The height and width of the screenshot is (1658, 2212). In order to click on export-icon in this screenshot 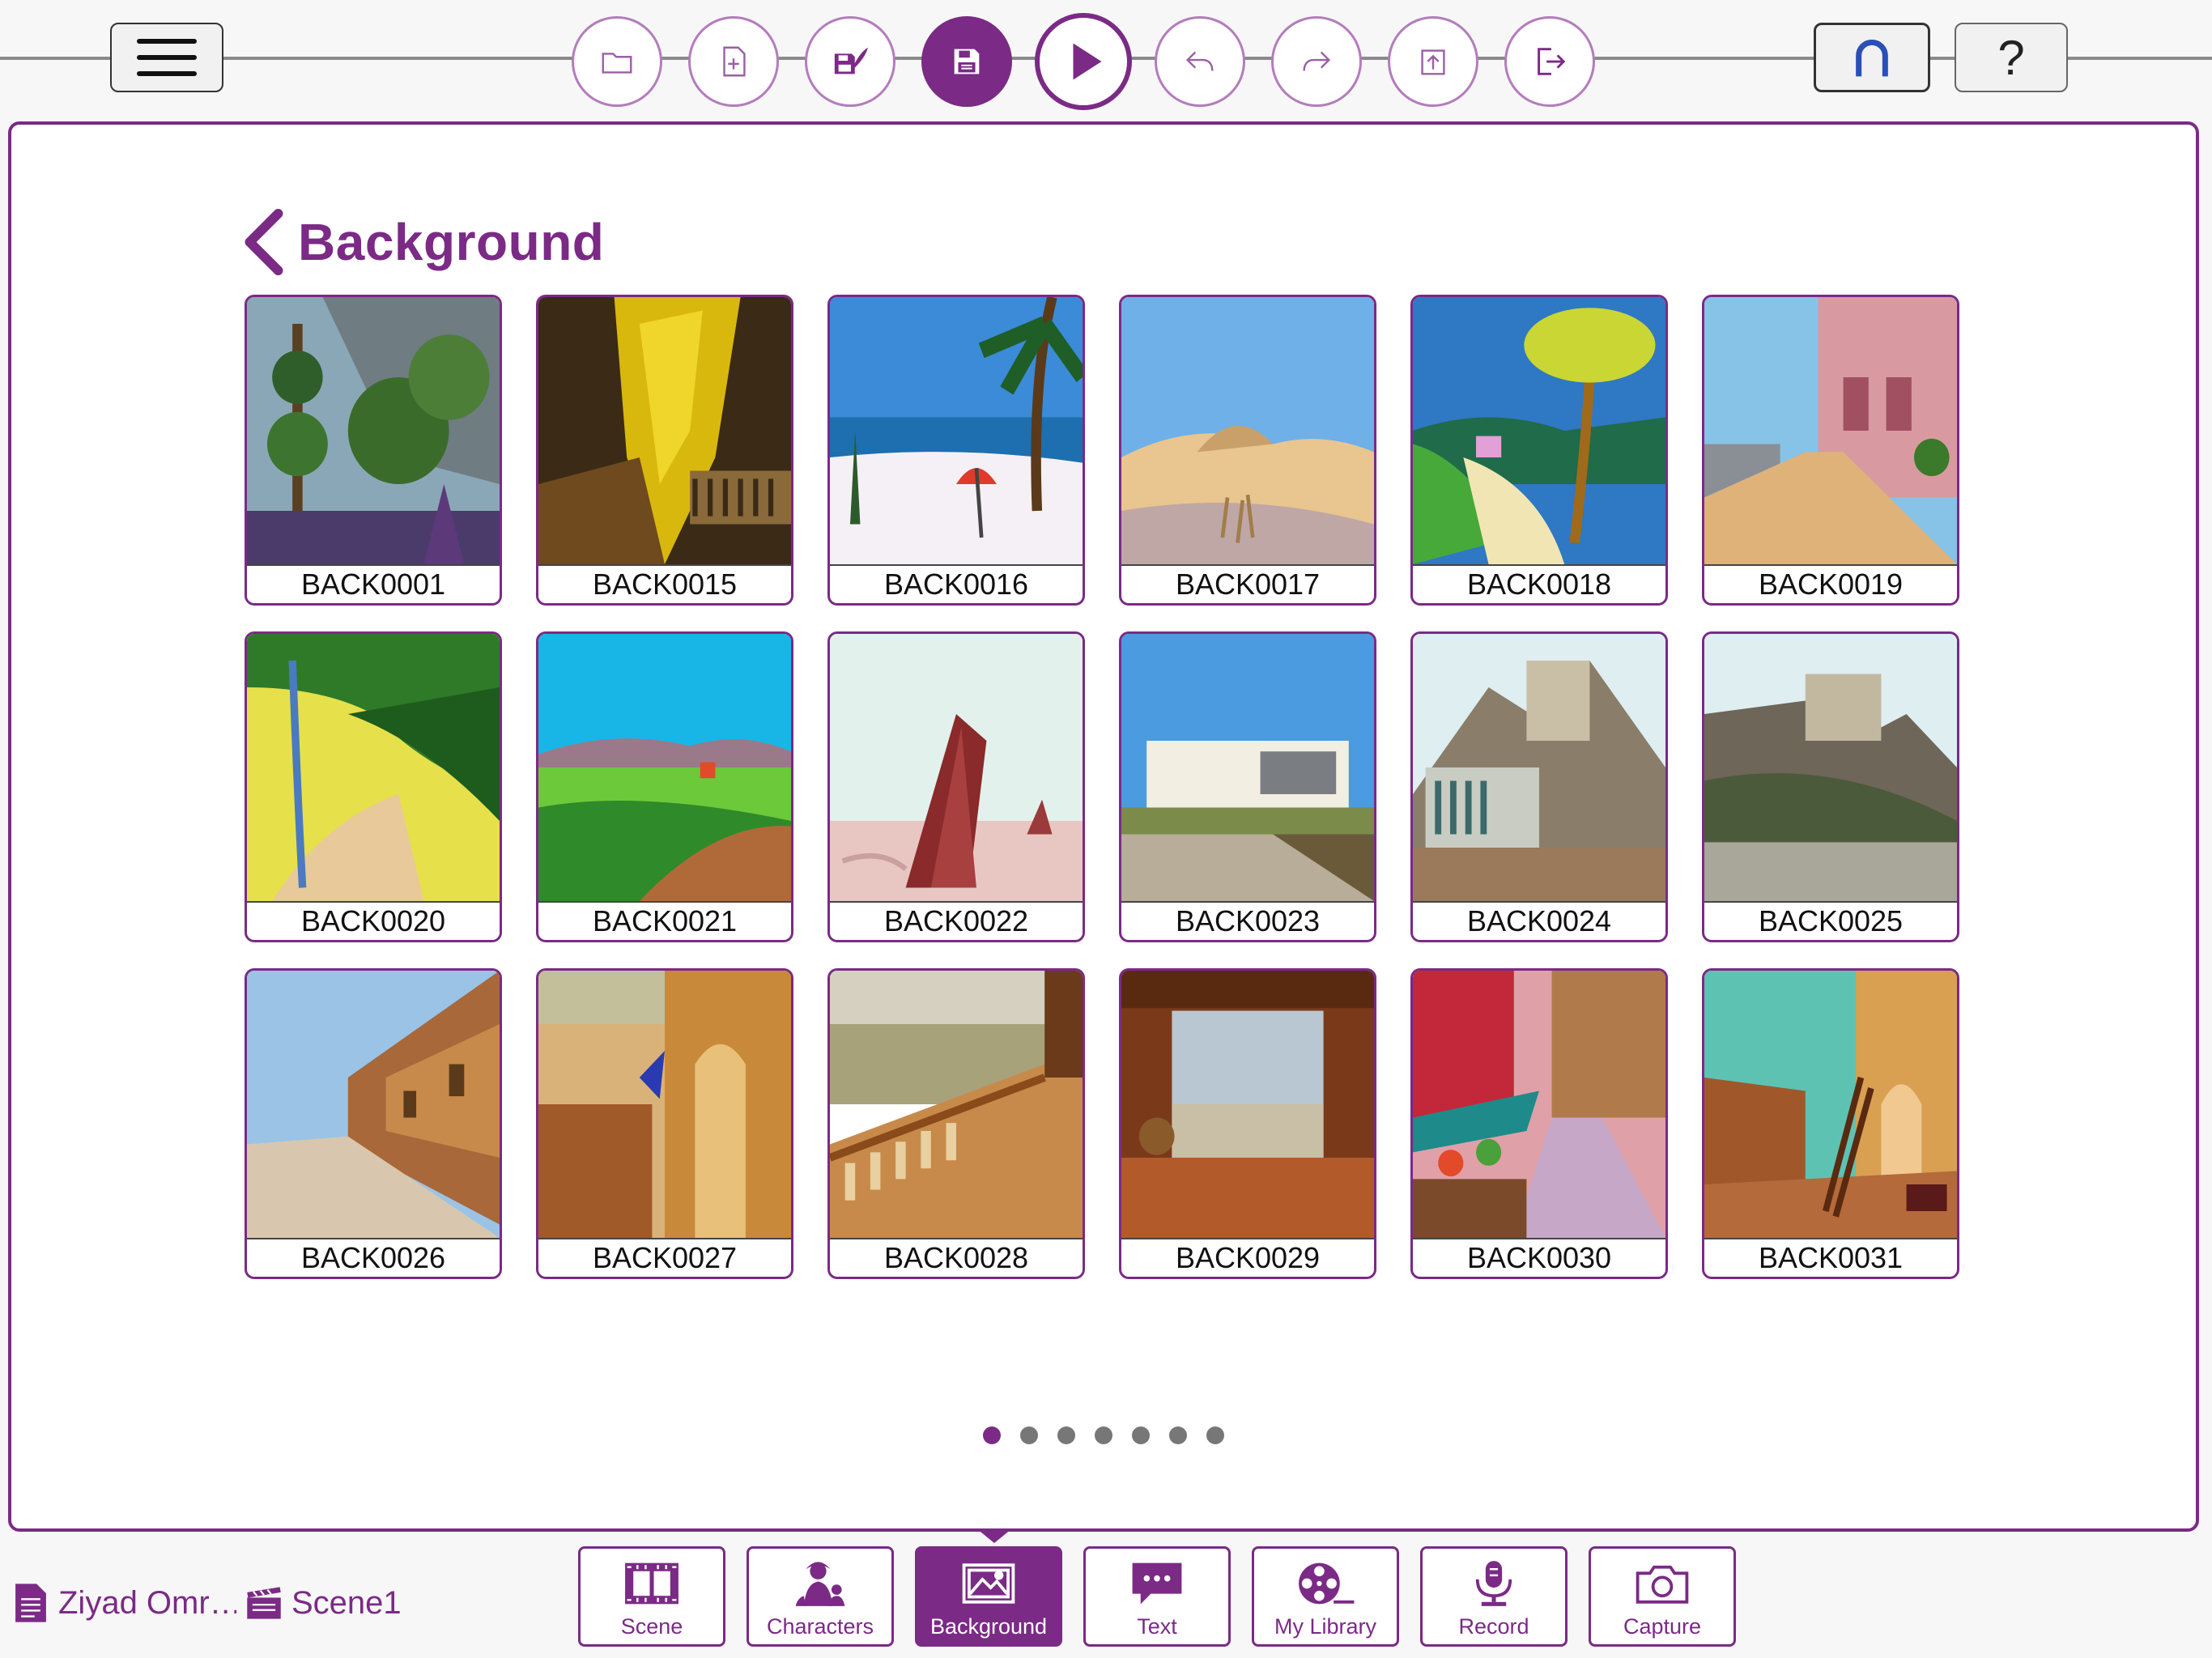, I will do `click(1433, 62)`.